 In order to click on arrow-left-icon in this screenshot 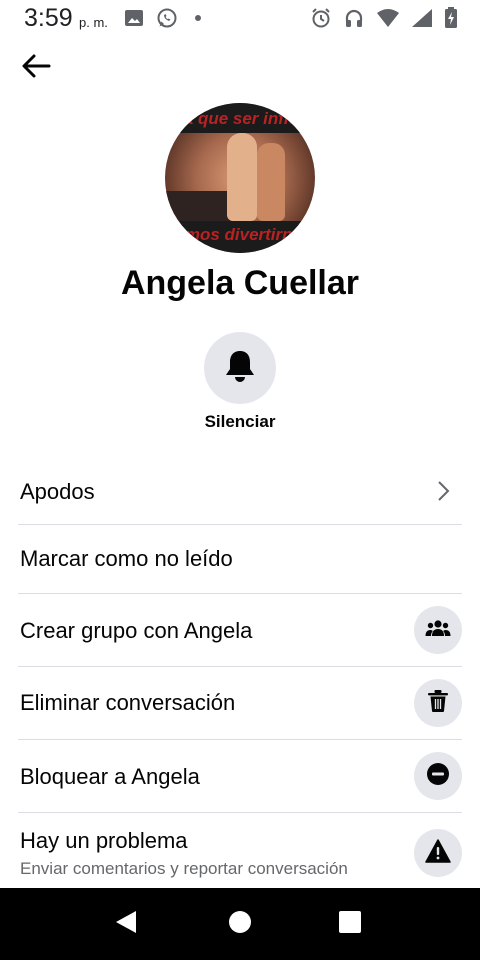, I will do `click(36, 68)`.